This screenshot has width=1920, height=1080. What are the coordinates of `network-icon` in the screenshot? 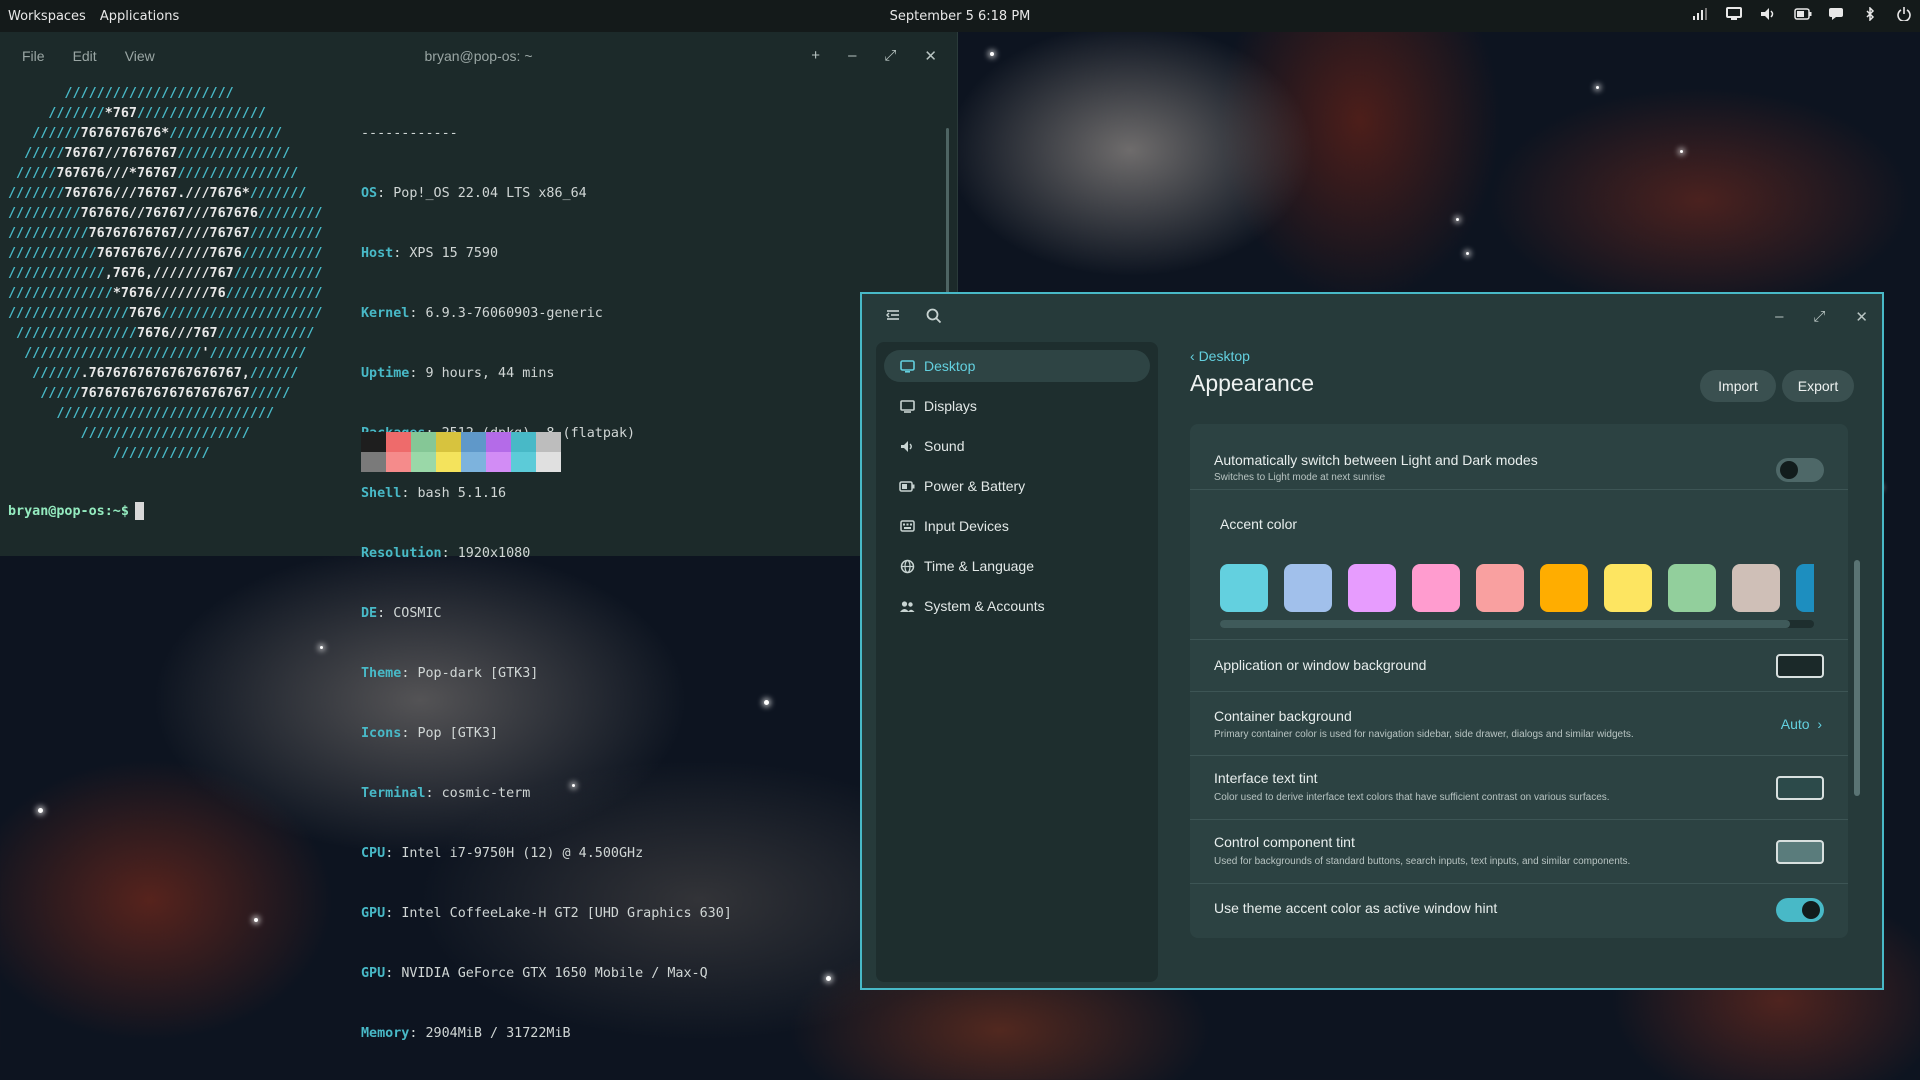 It's located at (1700, 16).